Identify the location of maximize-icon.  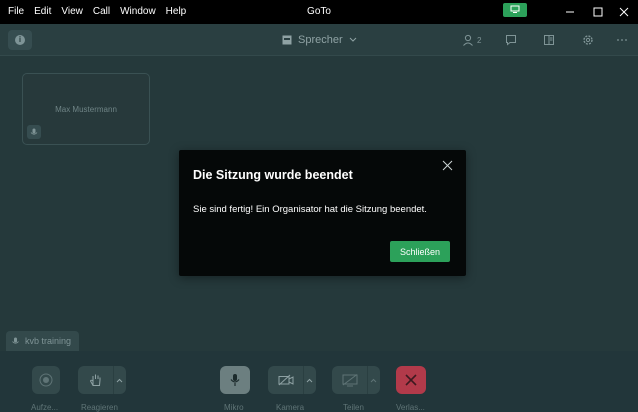
(598, 12).